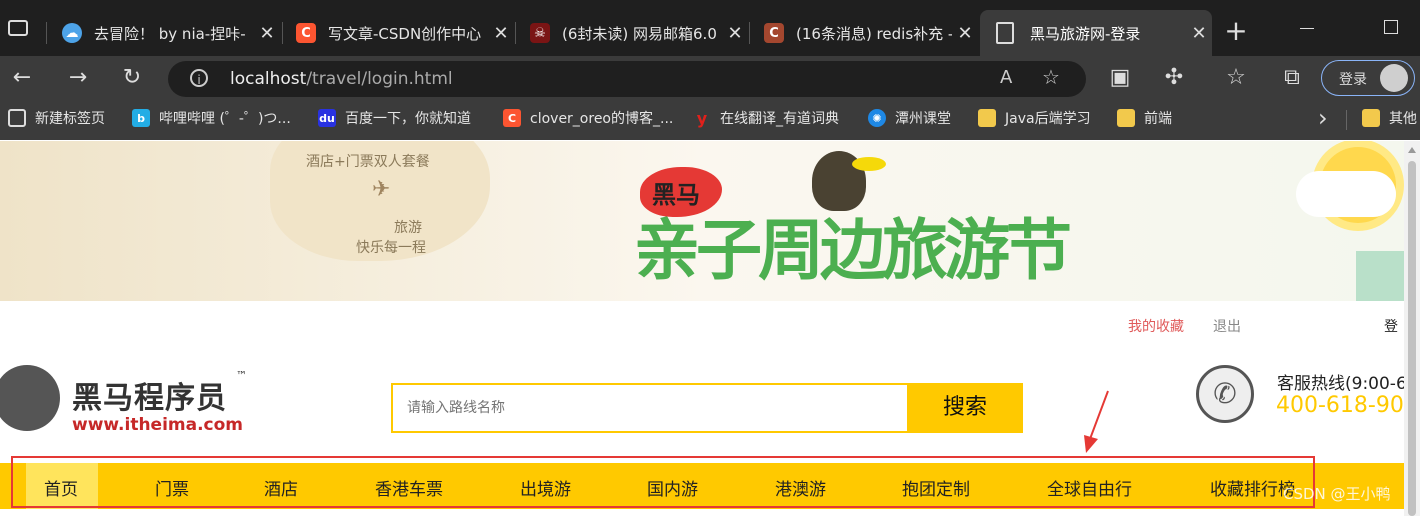 This screenshot has width=1420, height=516. I want to click on logo: 黑马程序员 ™ www.itheima.com, so click(159, 402).